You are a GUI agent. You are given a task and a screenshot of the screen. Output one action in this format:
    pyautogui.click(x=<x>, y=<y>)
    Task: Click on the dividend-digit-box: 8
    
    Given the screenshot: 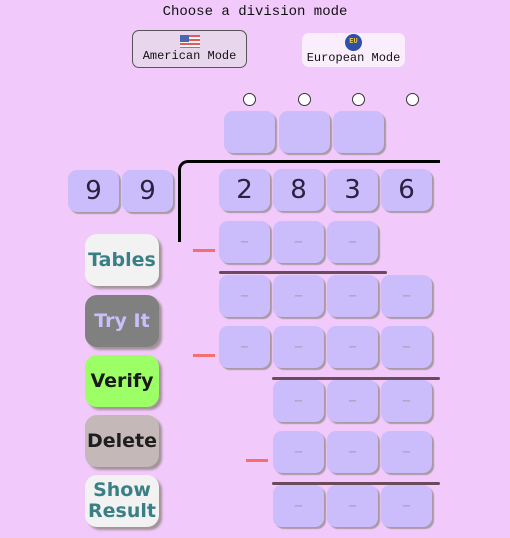 What is the action you would take?
    pyautogui.click(x=298, y=190)
    